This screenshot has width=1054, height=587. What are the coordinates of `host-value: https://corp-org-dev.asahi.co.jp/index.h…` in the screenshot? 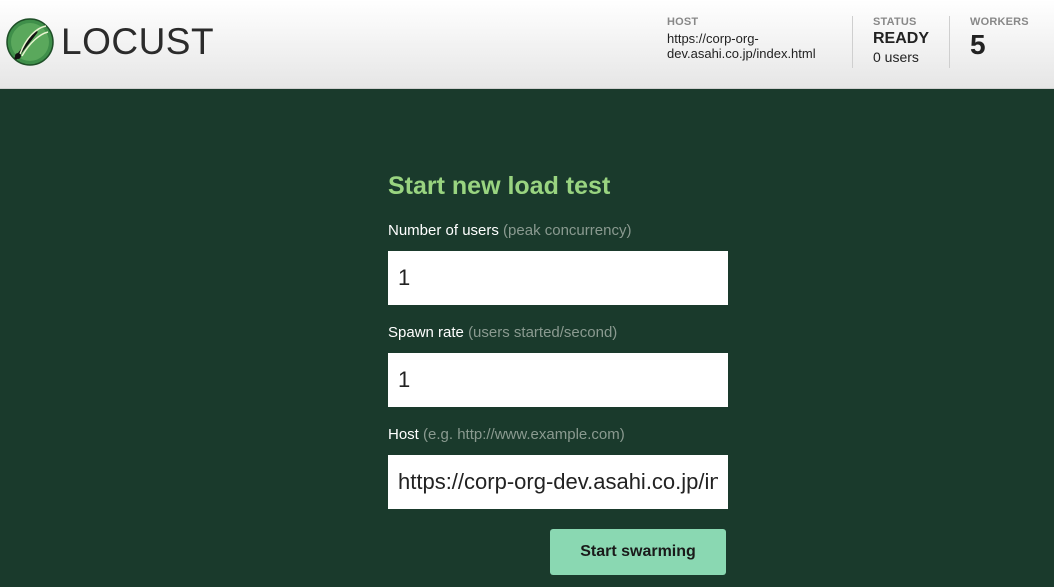 It's located at (741, 46).